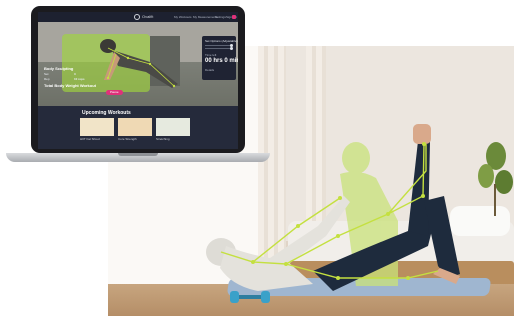 This screenshot has height=316, width=514. What do you see at coordinates (70, 74) in the screenshot?
I see `stat-row: Set 3` at bounding box center [70, 74].